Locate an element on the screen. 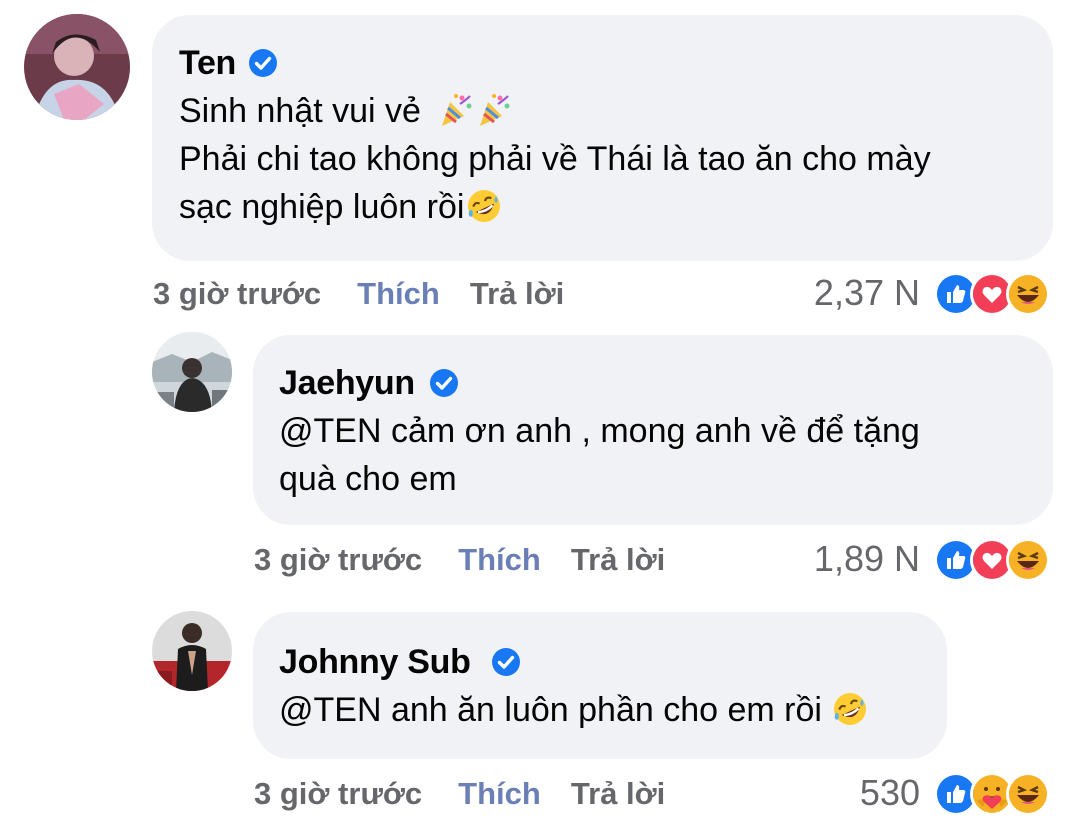 The width and height of the screenshot is (1080, 821). comment-author: Ten is located at coordinates (207, 63).